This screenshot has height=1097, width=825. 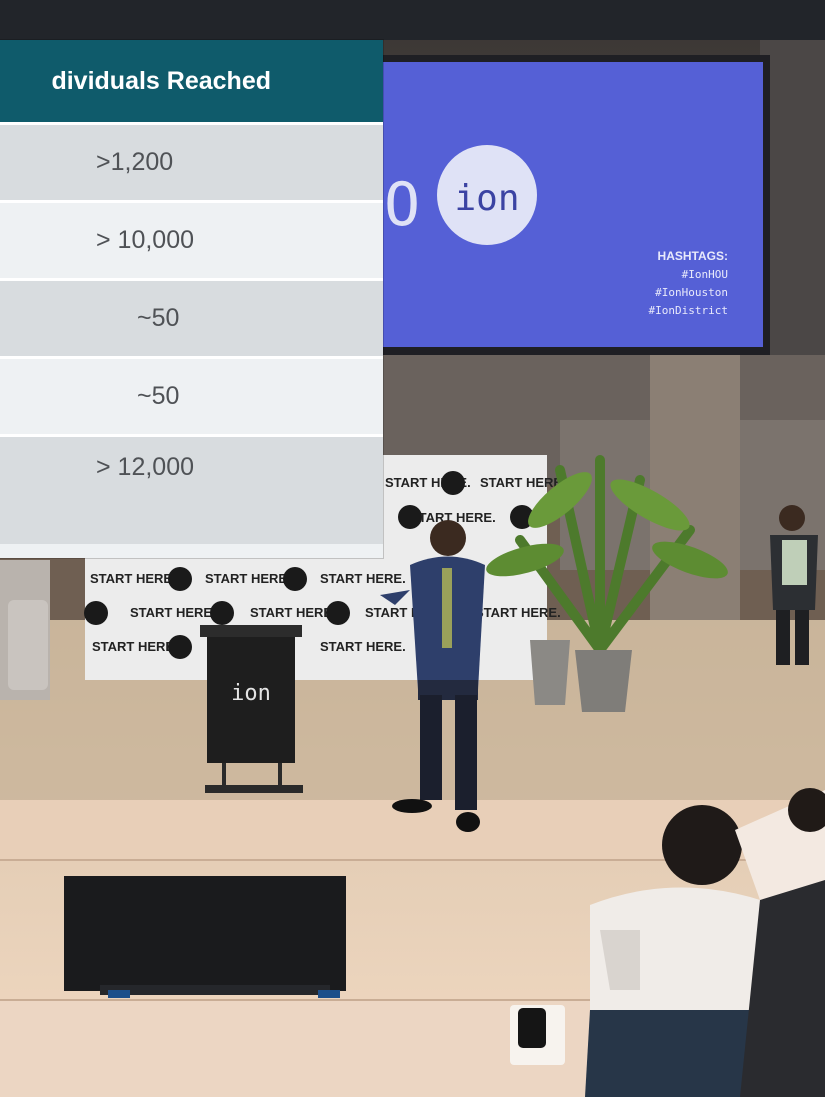 I want to click on screen-logo: ion, so click(x=486, y=198).